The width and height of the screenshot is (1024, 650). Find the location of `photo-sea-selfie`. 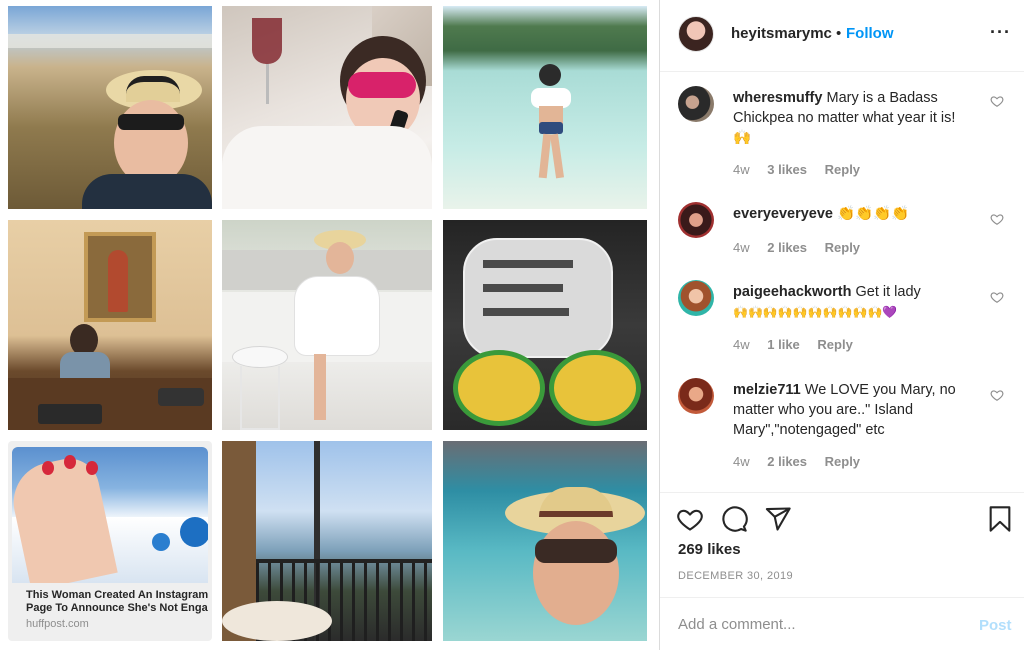

photo-sea-selfie is located at coordinates (545, 541).